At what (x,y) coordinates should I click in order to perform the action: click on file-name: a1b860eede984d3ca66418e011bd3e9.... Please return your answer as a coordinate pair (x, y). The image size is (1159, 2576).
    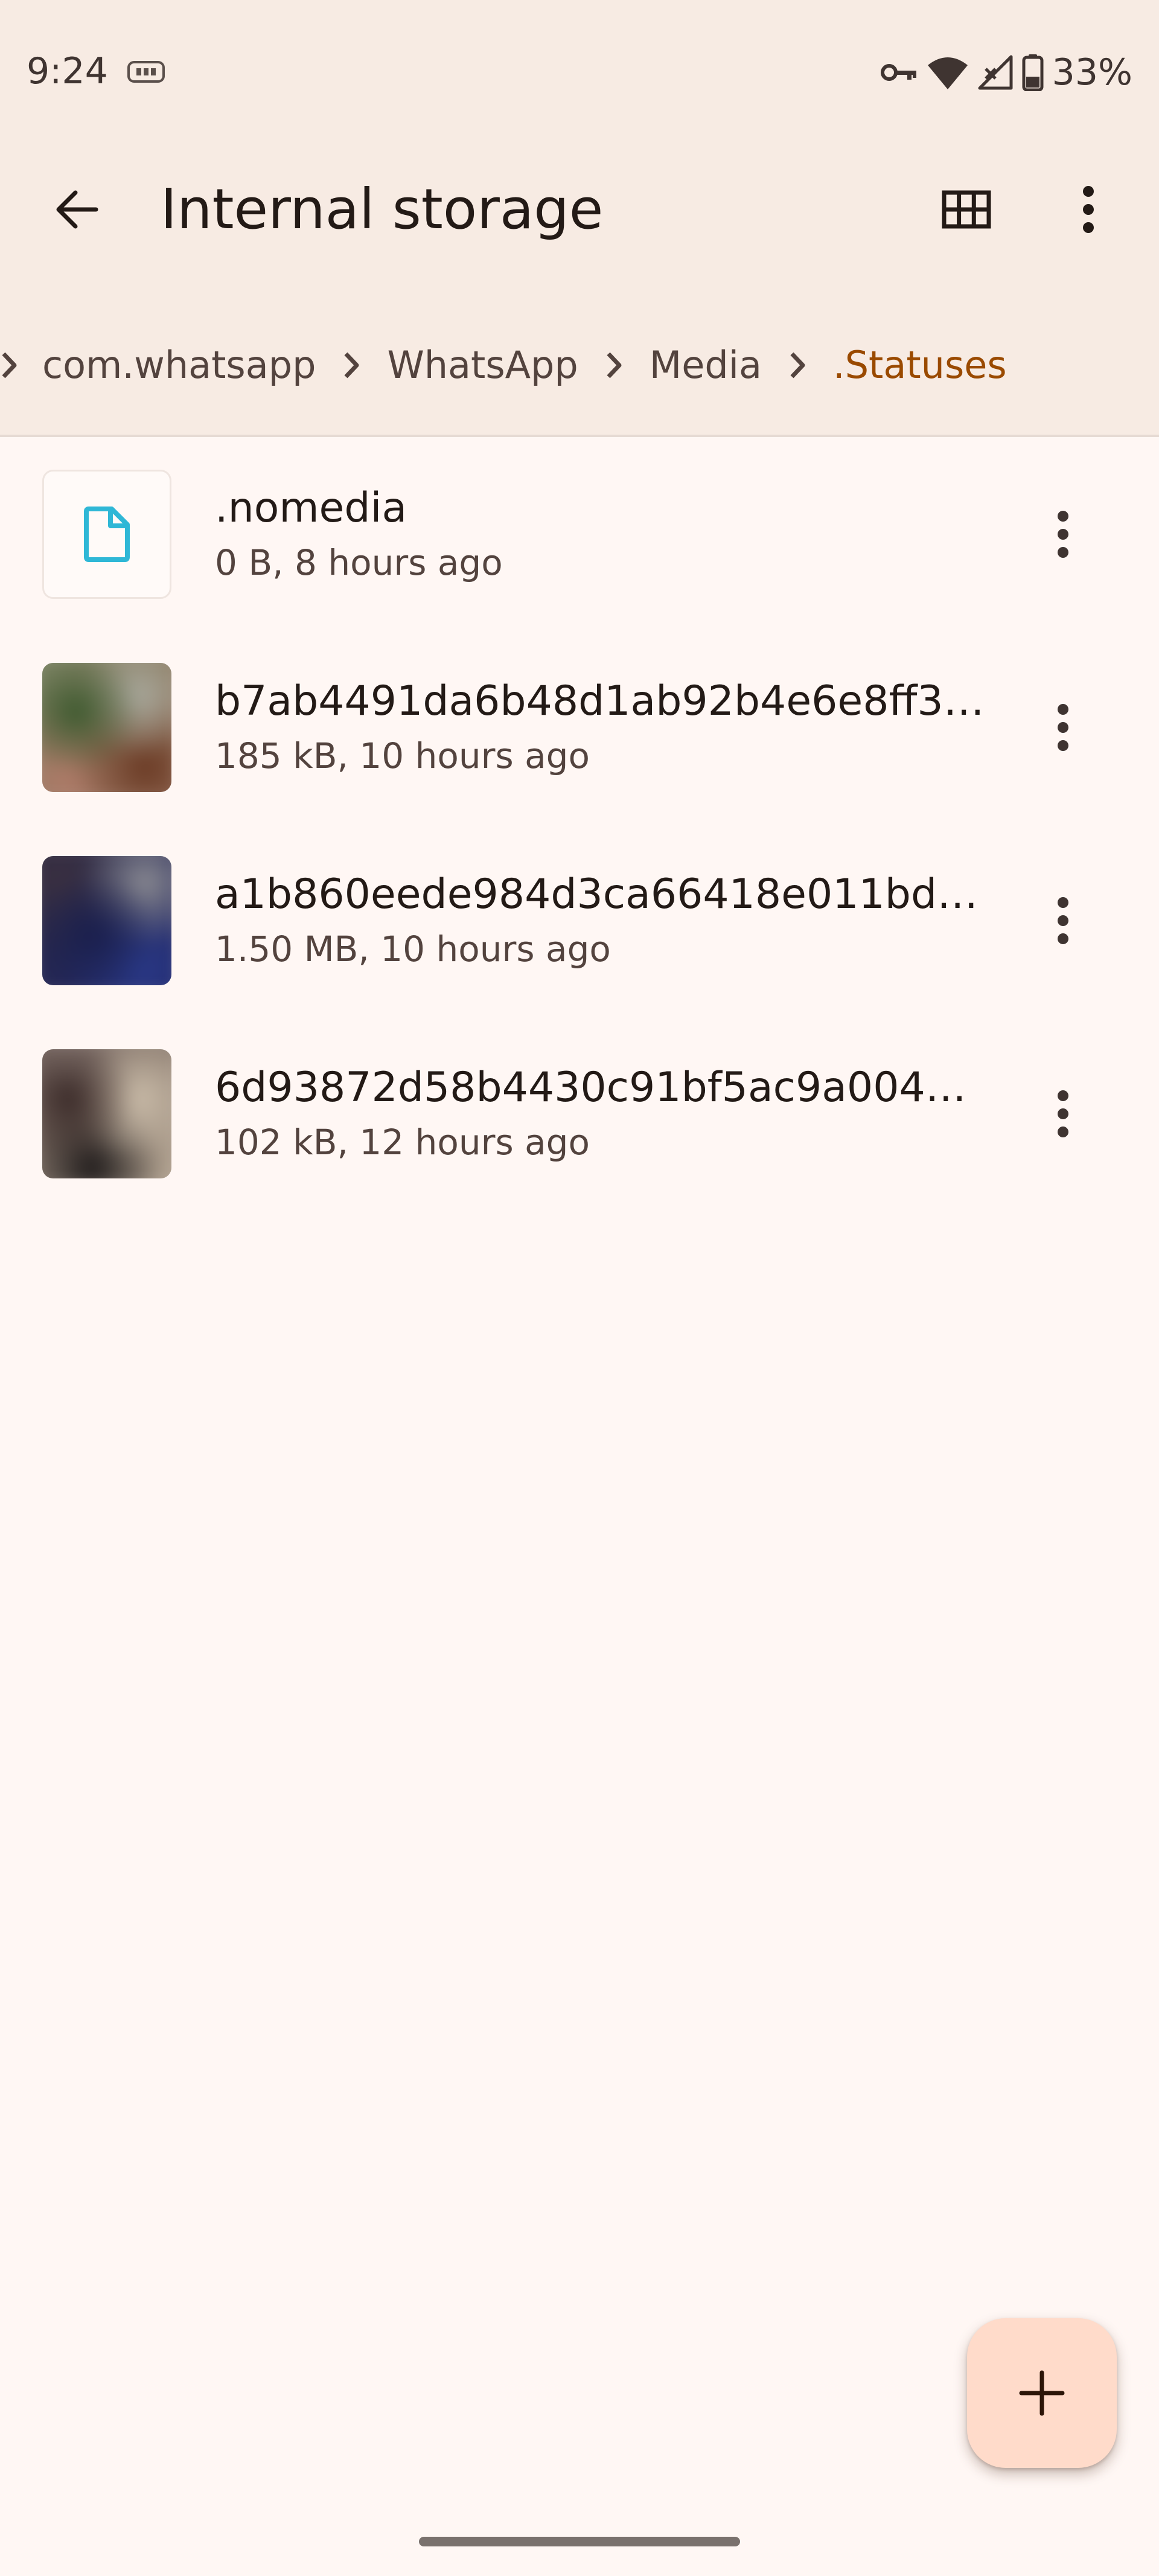
    Looking at the image, I should click on (601, 895).